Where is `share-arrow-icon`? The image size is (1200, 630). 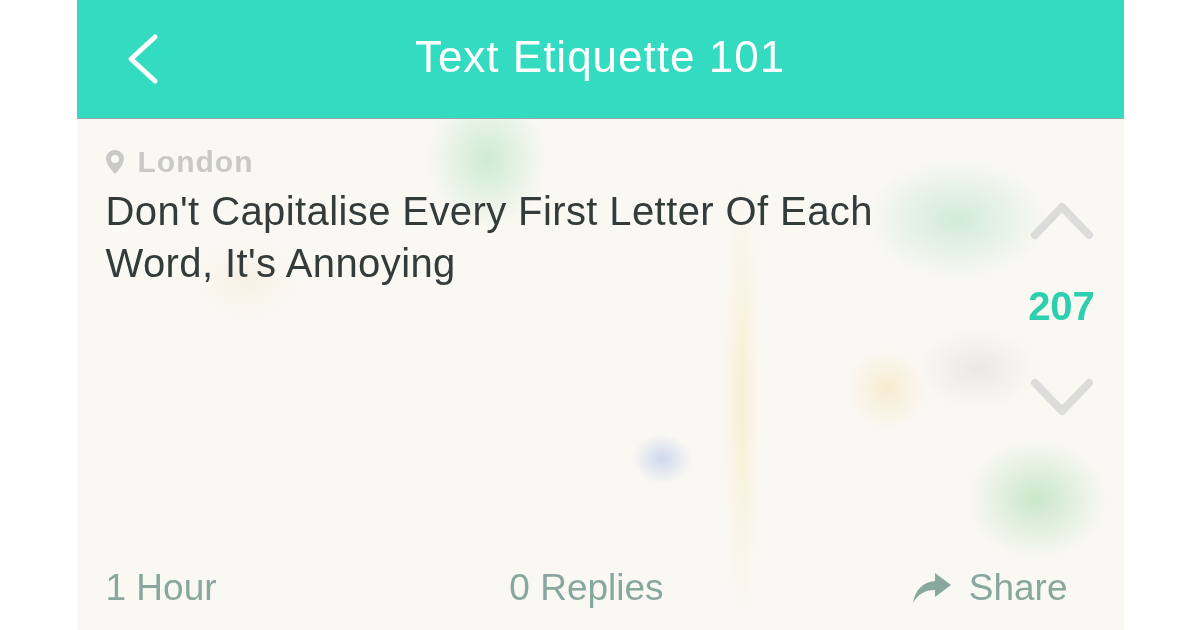
share-arrow-icon is located at coordinates (931, 588).